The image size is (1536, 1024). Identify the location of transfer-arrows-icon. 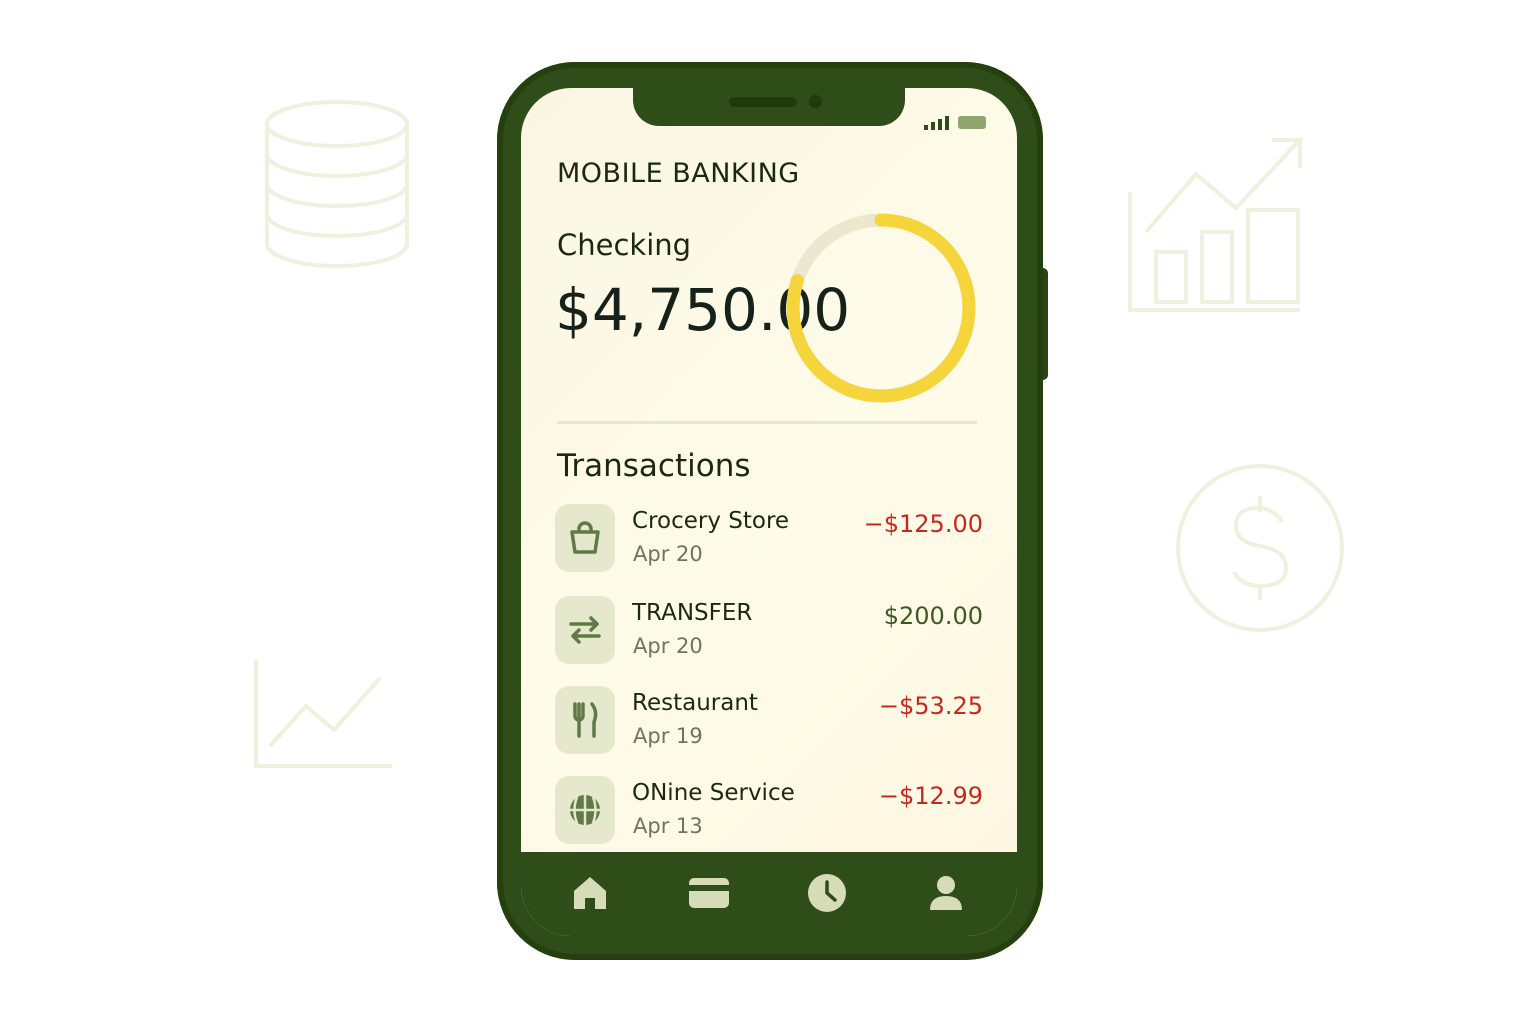
(585, 630).